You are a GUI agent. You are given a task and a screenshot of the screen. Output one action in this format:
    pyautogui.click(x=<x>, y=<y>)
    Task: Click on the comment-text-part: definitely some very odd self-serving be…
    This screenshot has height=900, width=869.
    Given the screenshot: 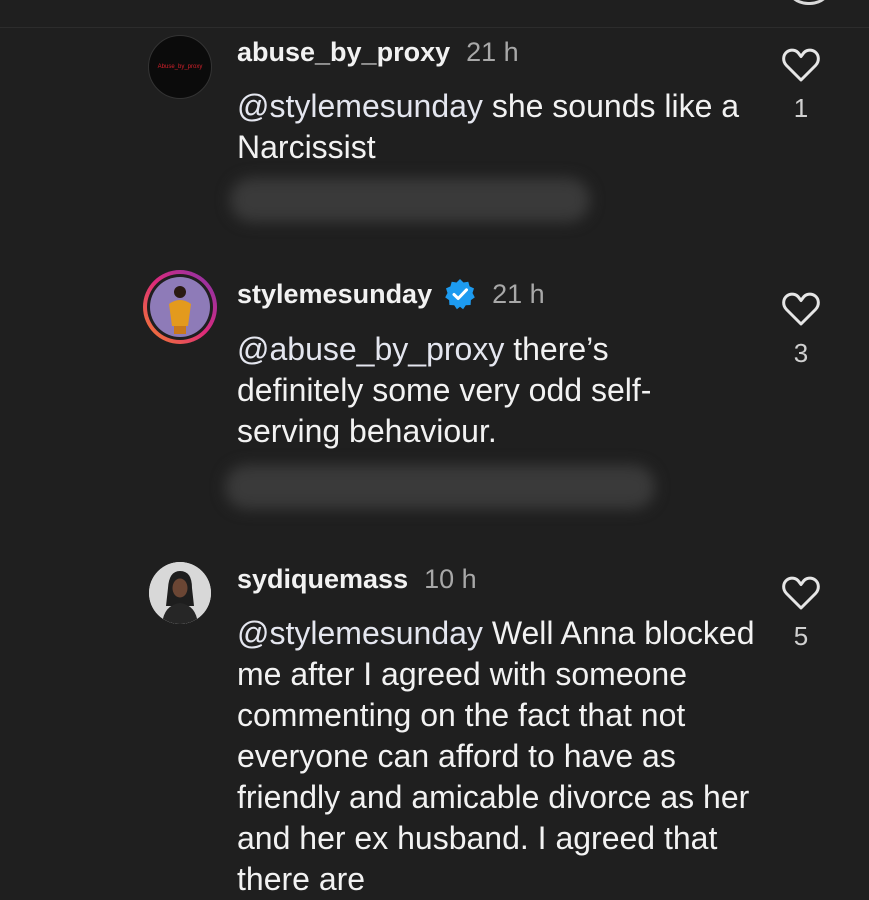 What is the action you would take?
    pyautogui.click(x=444, y=410)
    